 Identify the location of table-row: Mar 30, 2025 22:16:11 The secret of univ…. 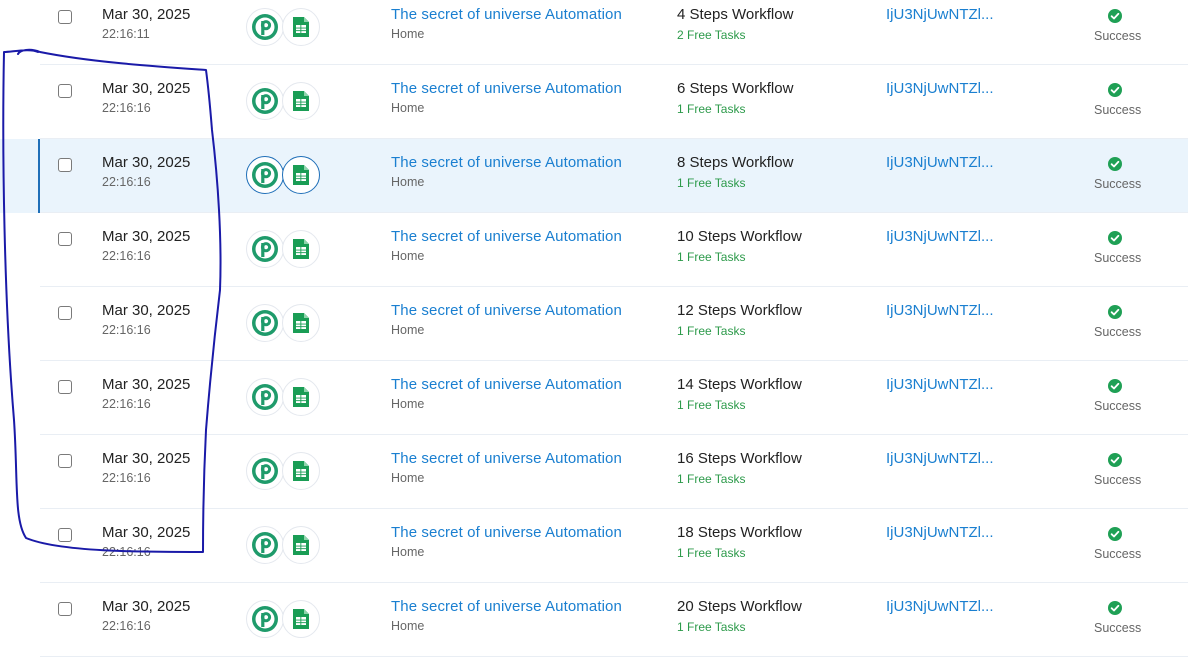
(594, 32).